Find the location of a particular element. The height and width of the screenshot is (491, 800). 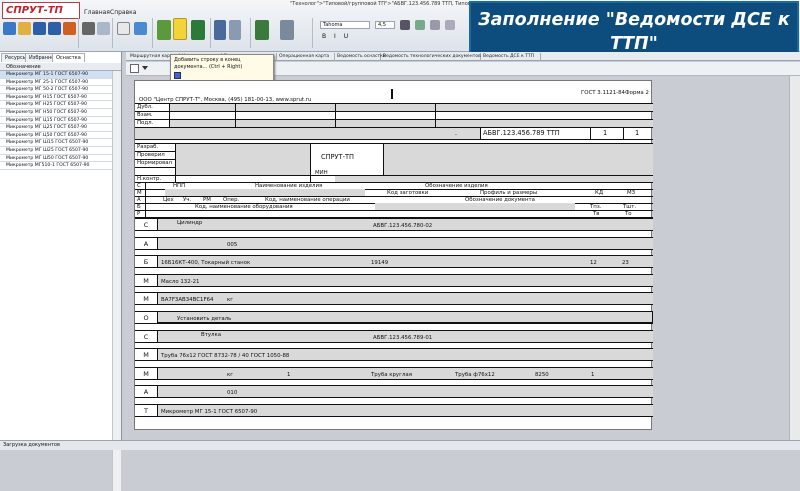

row-cell: Микрометр МГ 15-1 ГОСТ 6507-90 is located at coordinates (209, 412).